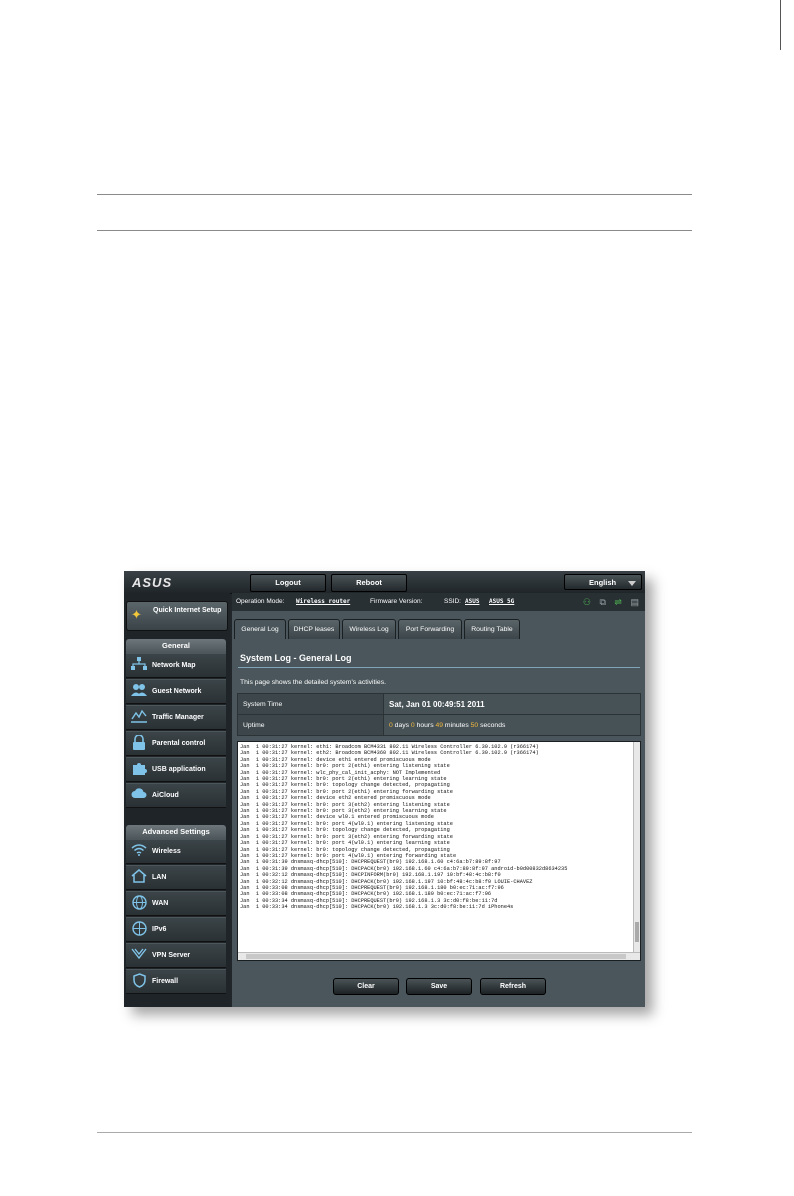 This screenshot has width=794, height=1196. Describe the element at coordinates (260, 601) in the screenshot. I see `operation-mode-label: Operation Mode:` at that location.